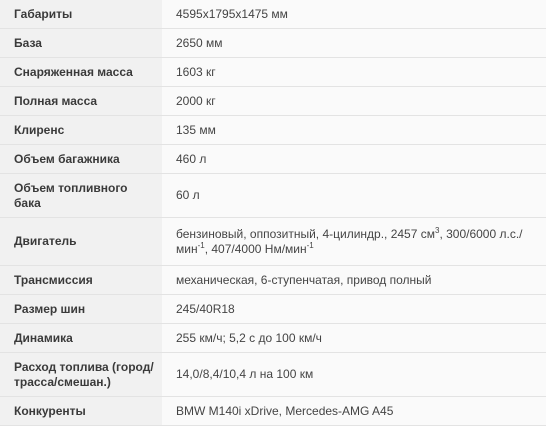  Describe the element at coordinates (354, 130) in the screenshot. I see `spec-value-ground-clearance: 135 мм` at that location.